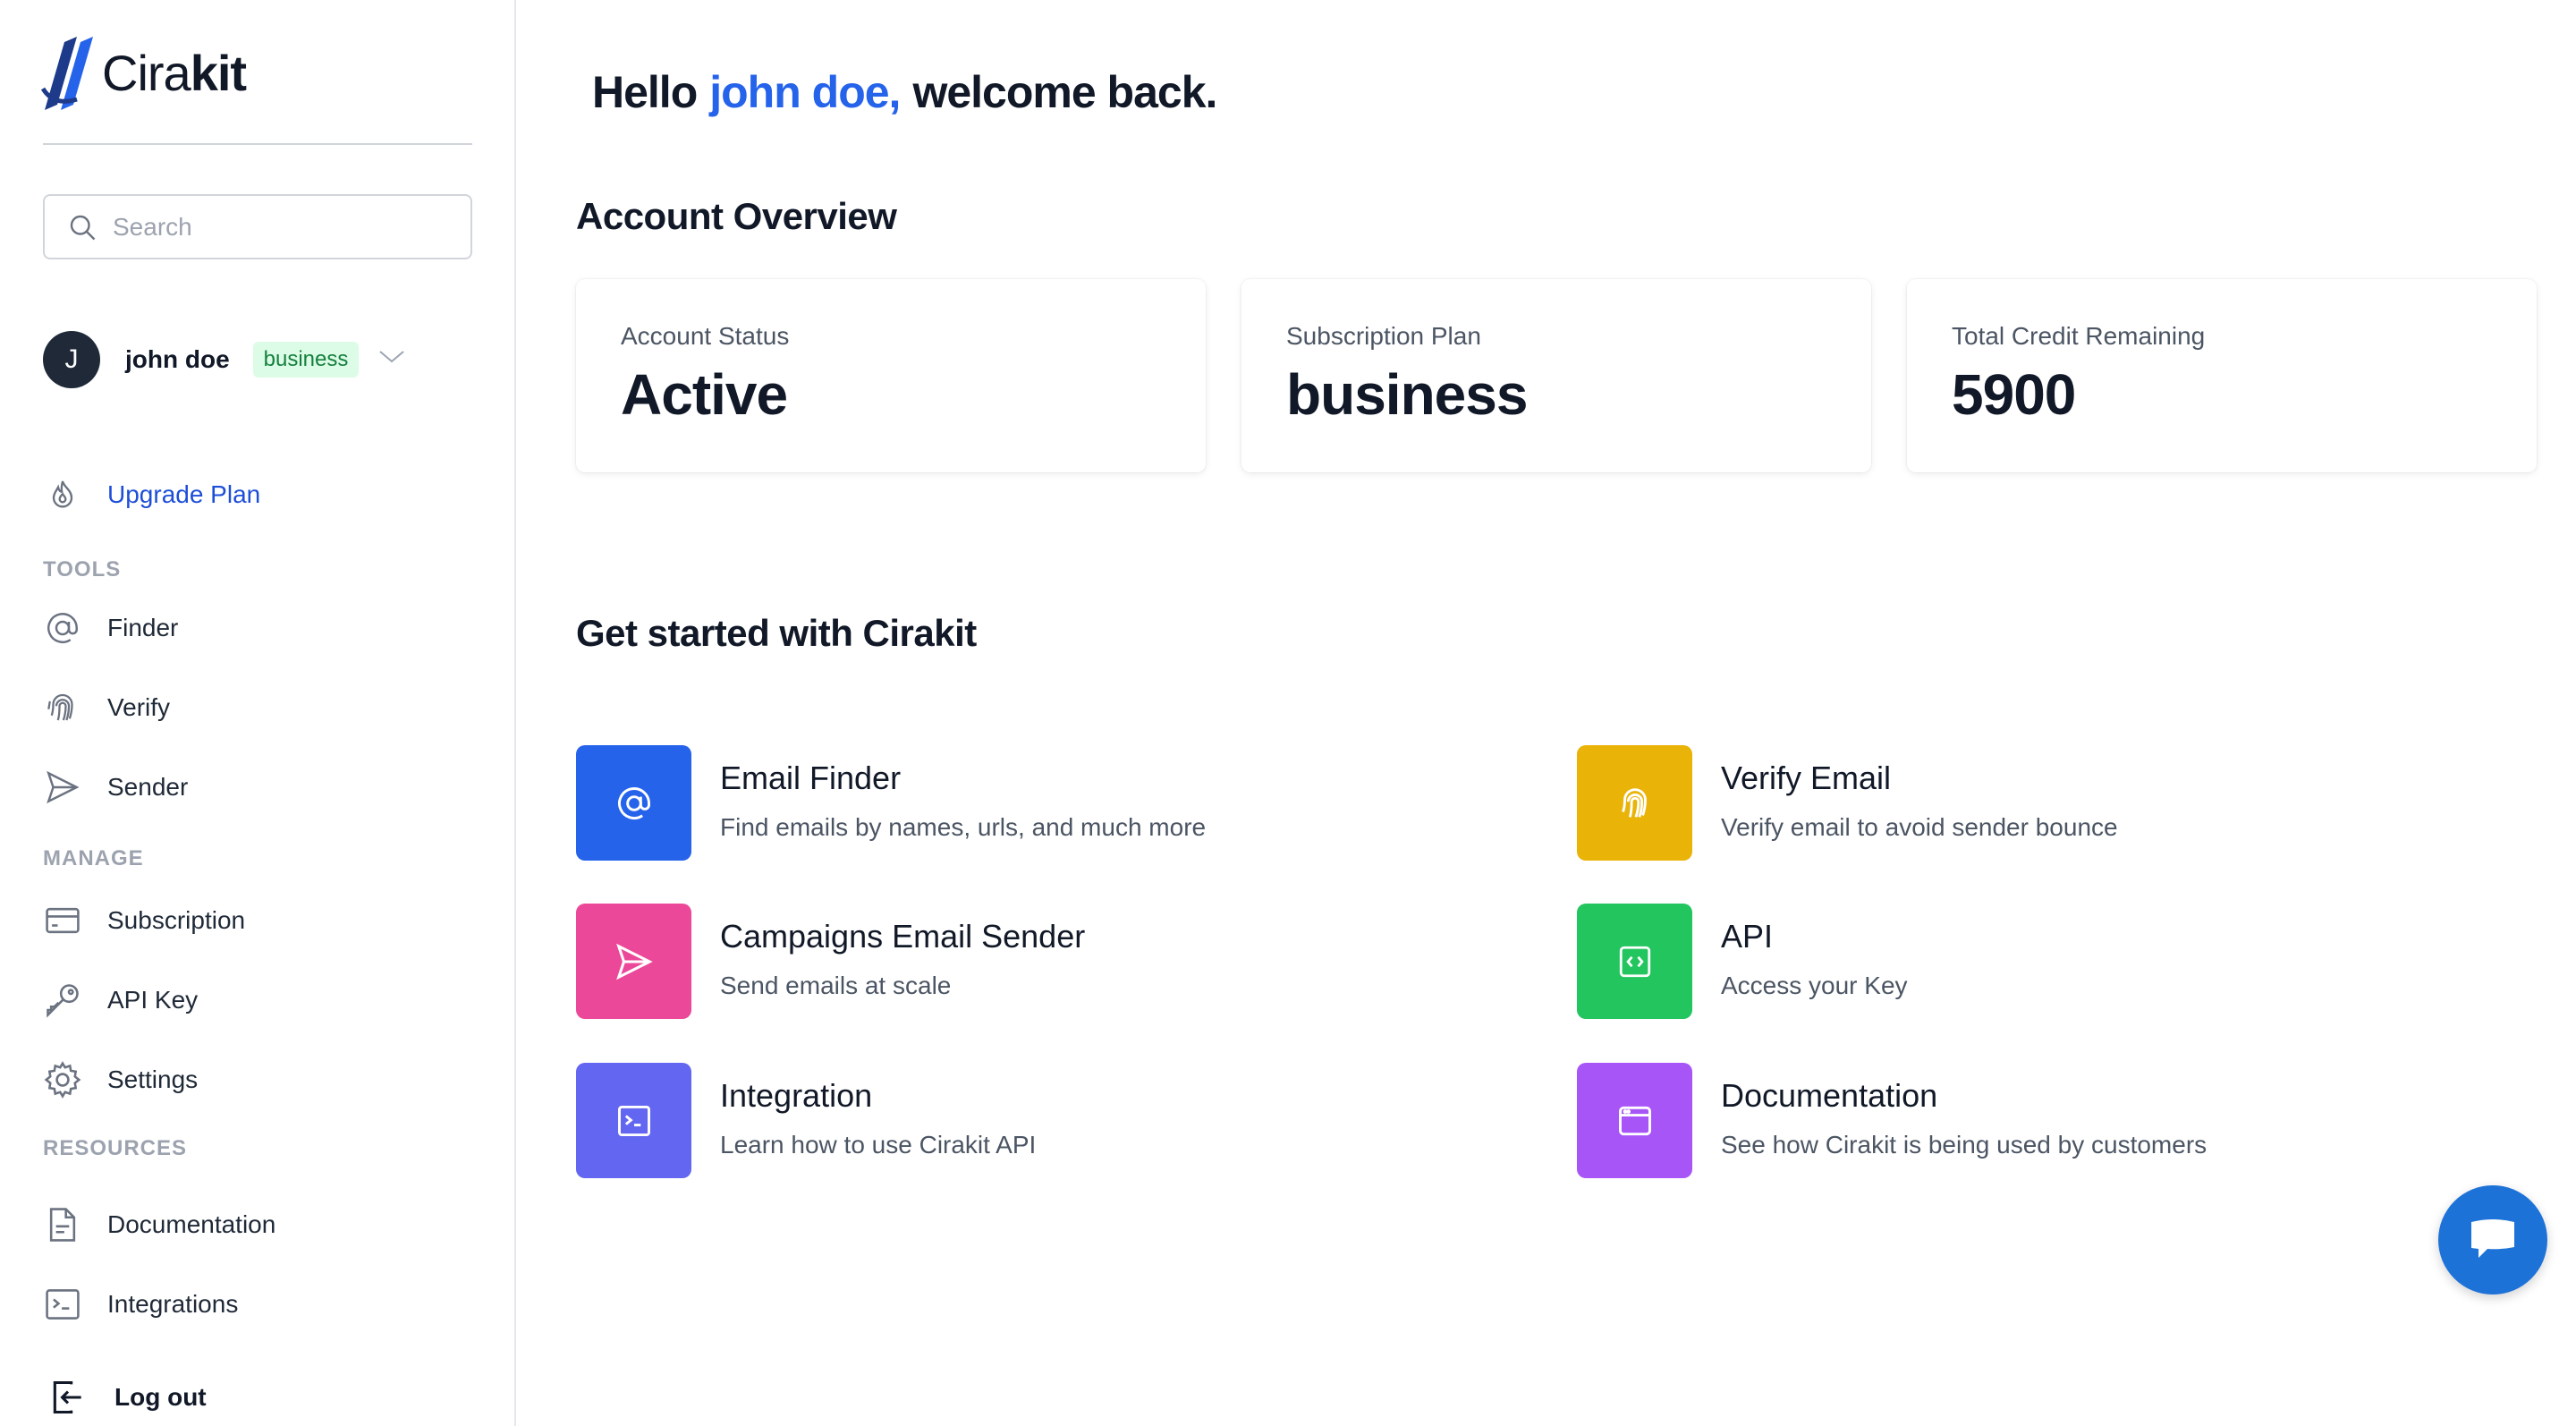 The height and width of the screenshot is (1426, 2576). What do you see at coordinates (704, 395) in the screenshot?
I see `card-value: Active` at bounding box center [704, 395].